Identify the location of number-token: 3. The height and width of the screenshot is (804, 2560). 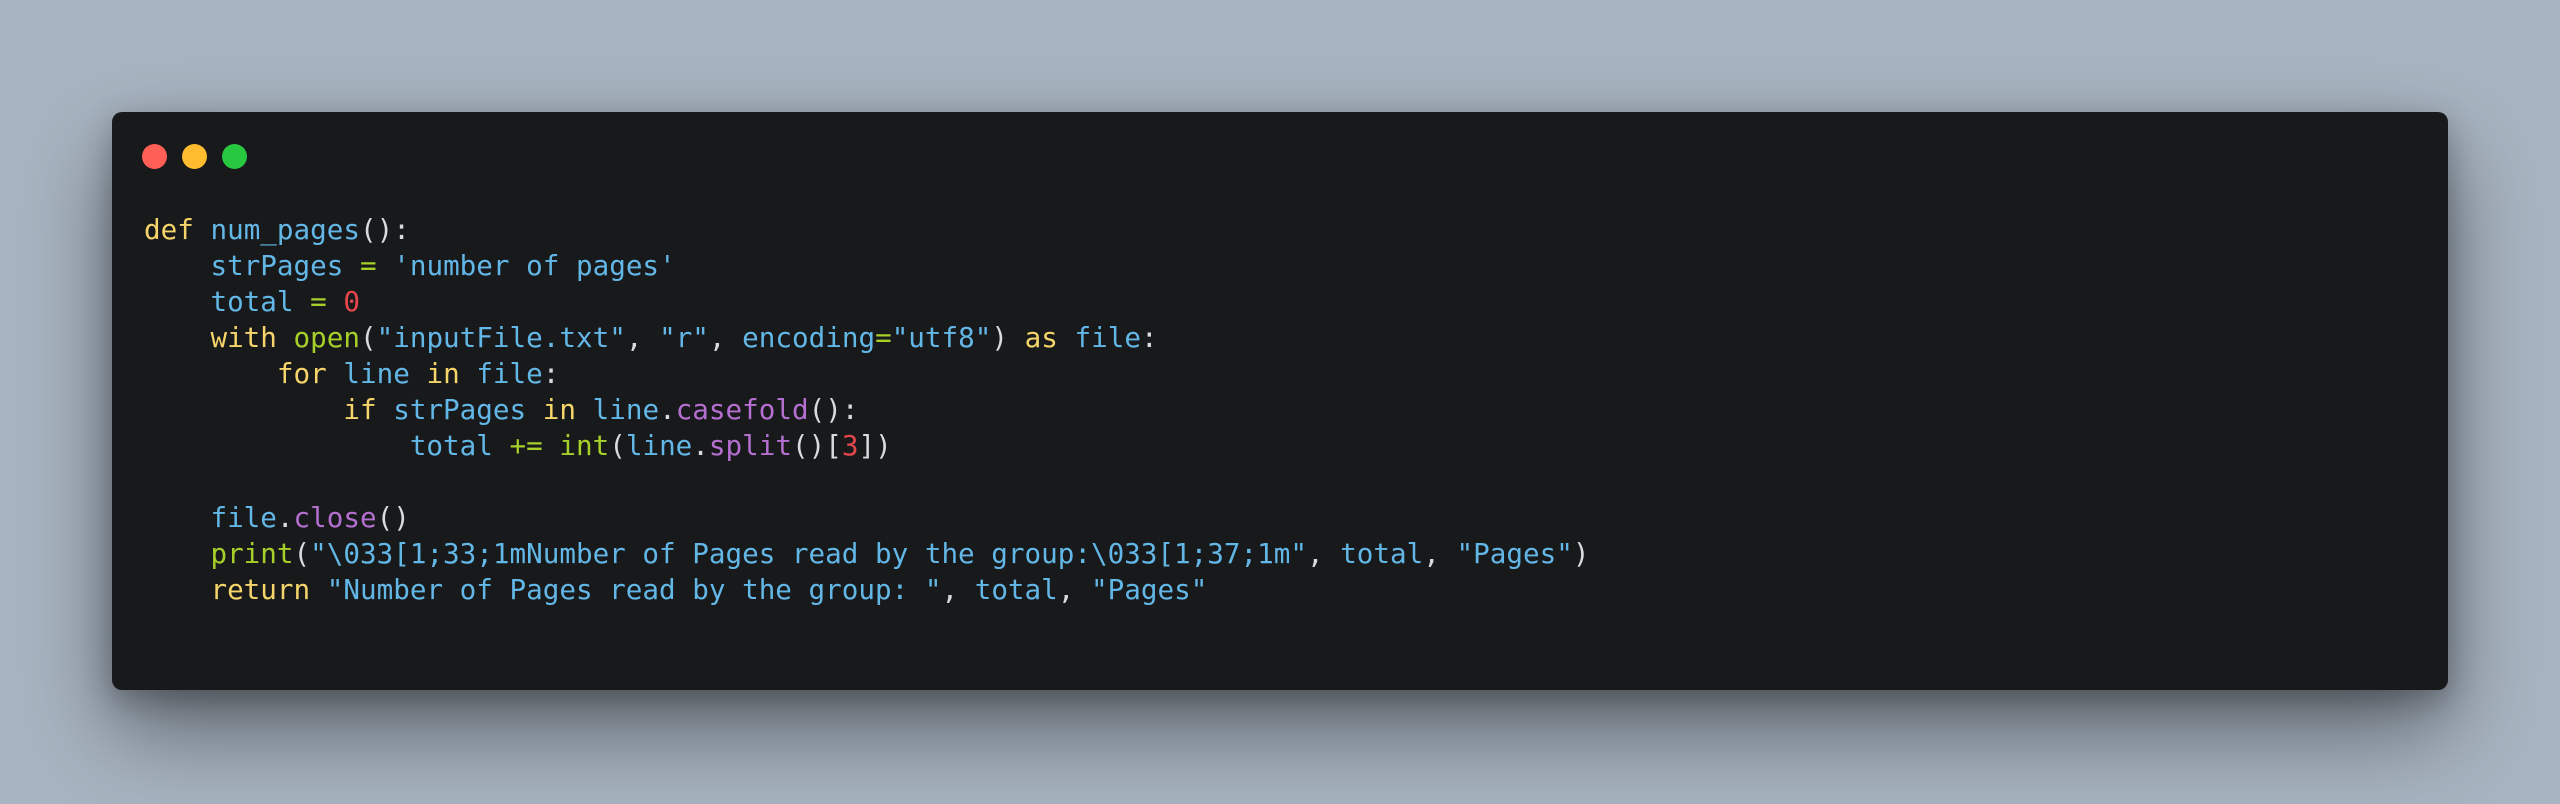
(850, 445).